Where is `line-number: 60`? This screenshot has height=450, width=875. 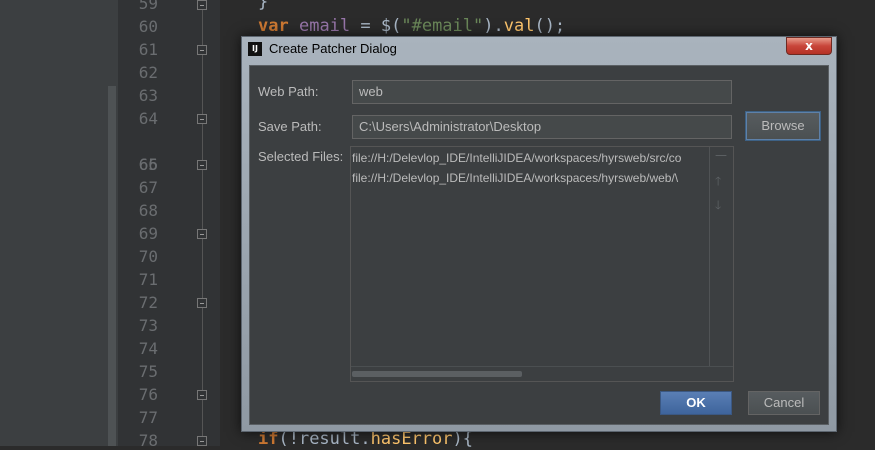 line-number: 60 is located at coordinates (148, 26).